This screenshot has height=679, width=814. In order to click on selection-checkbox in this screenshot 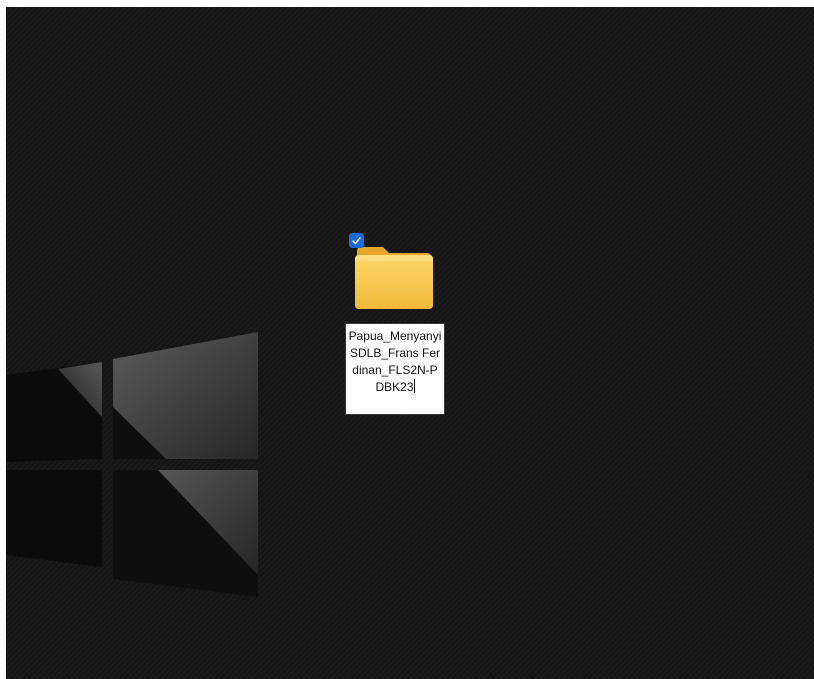, I will do `click(356, 240)`.